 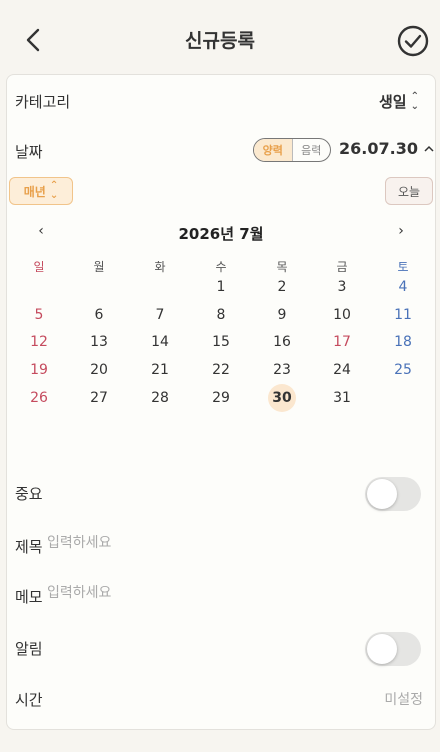 What do you see at coordinates (160, 267) in the screenshot?
I see `weekday-label: 화` at bounding box center [160, 267].